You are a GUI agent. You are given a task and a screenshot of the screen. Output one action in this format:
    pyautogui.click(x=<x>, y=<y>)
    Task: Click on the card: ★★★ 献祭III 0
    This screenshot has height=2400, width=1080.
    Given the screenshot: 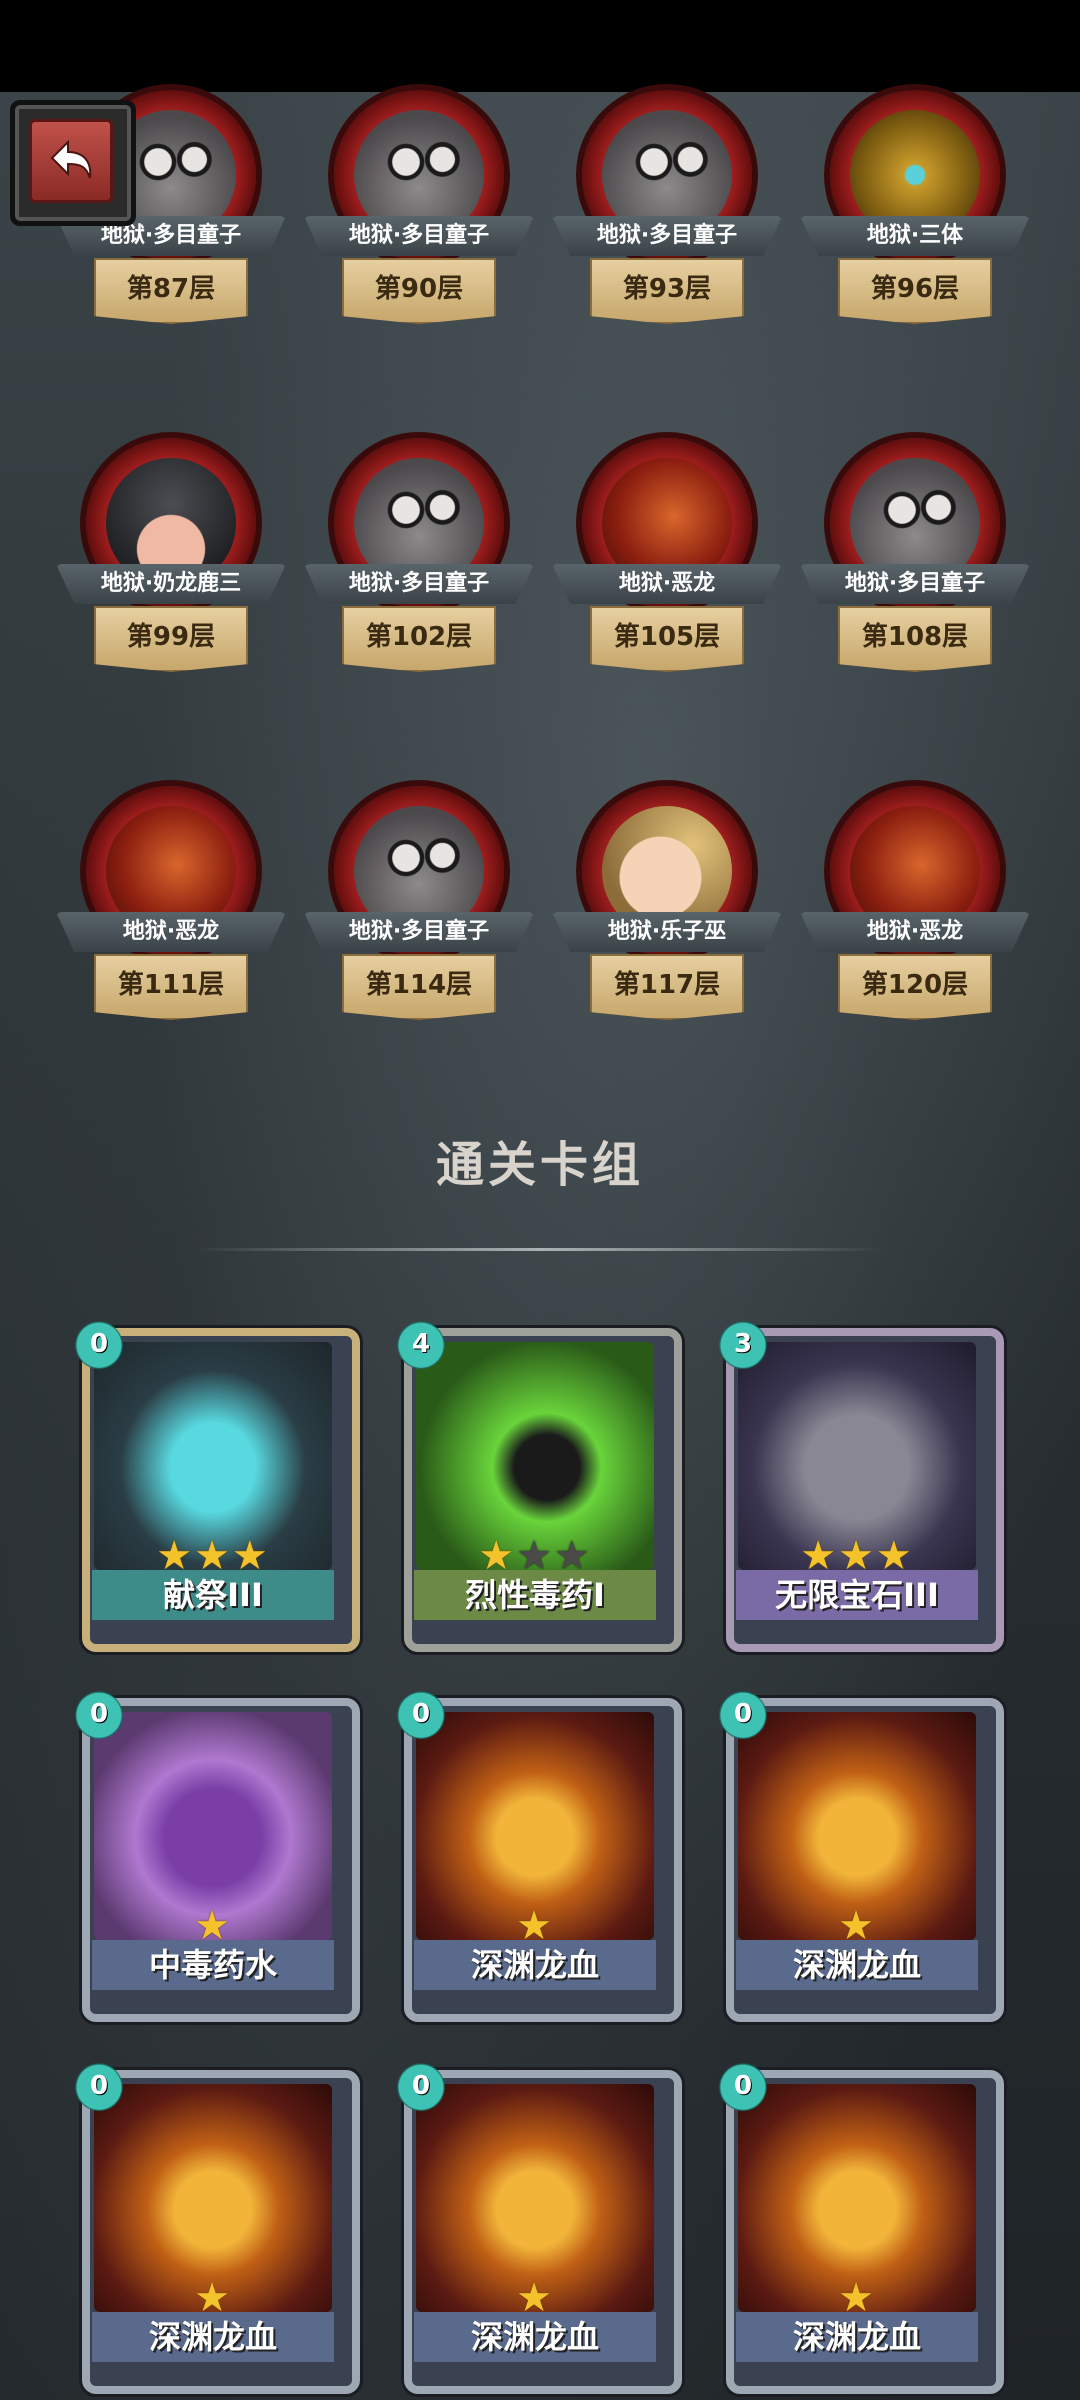 What is the action you would take?
    pyautogui.click(x=216, y=1480)
    